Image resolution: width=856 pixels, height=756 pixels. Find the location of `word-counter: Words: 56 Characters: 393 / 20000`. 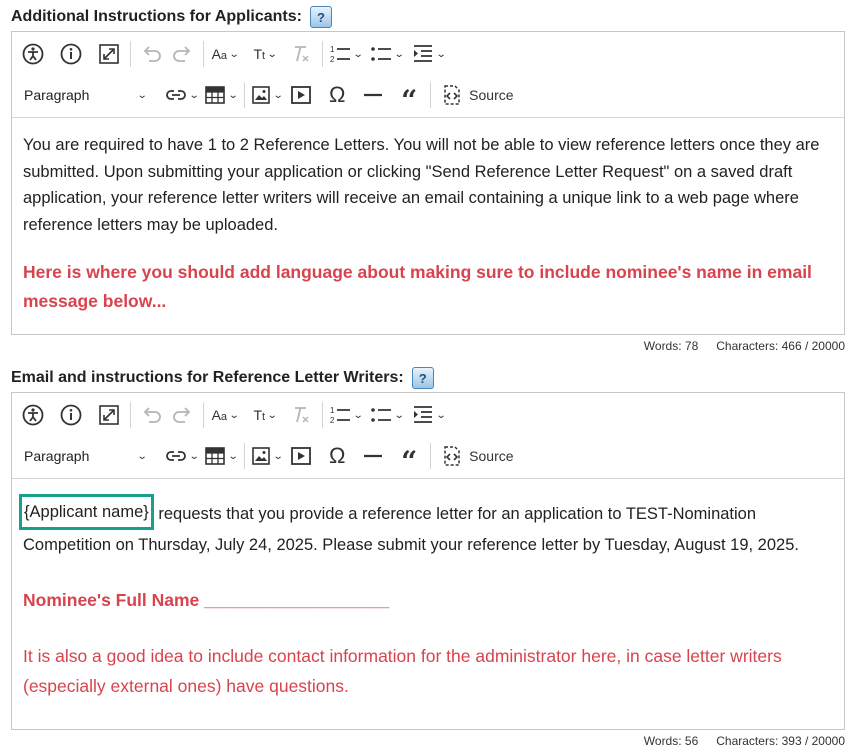

word-counter: Words: 56 Characters: 393 / 20000 is located at coordinates (744, 741).